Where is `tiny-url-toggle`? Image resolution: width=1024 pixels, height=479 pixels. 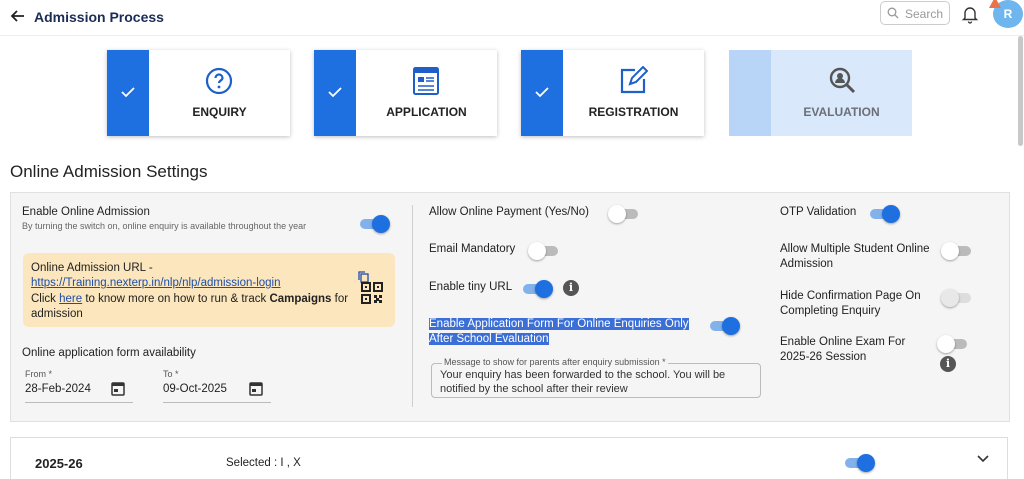 tiny-url-toggle is located at coordinates (537, 289).